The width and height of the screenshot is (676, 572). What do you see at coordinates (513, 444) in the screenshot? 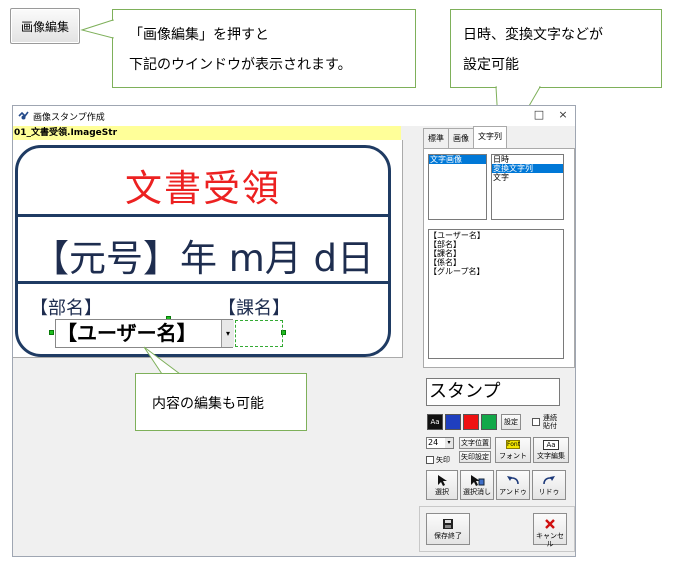
I see `font-icon: Font` at bounding box center [513, 444].